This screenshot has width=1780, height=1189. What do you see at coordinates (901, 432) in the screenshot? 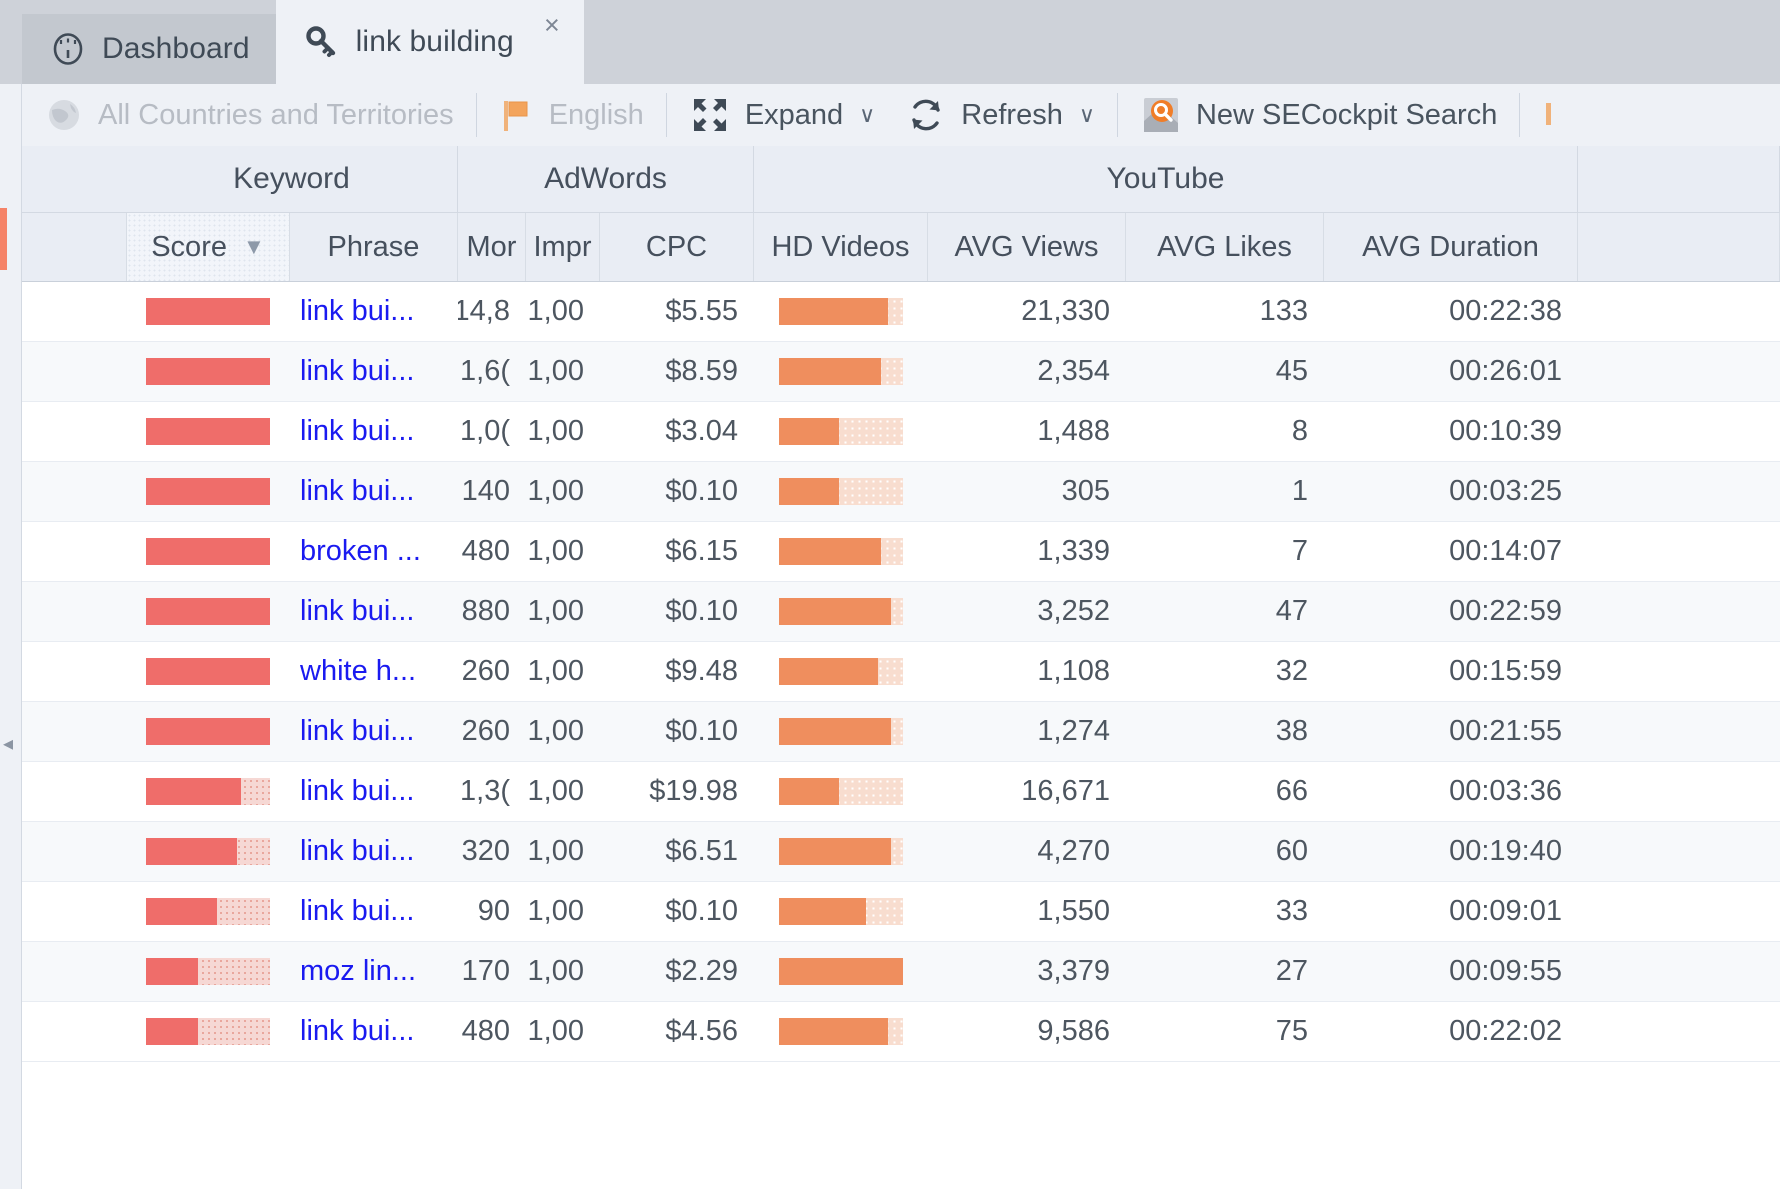
I see `table-row: link bui... 1,0(1,00 $3.04 1,488 8 00:10:39` at bounding box center [901, 432].